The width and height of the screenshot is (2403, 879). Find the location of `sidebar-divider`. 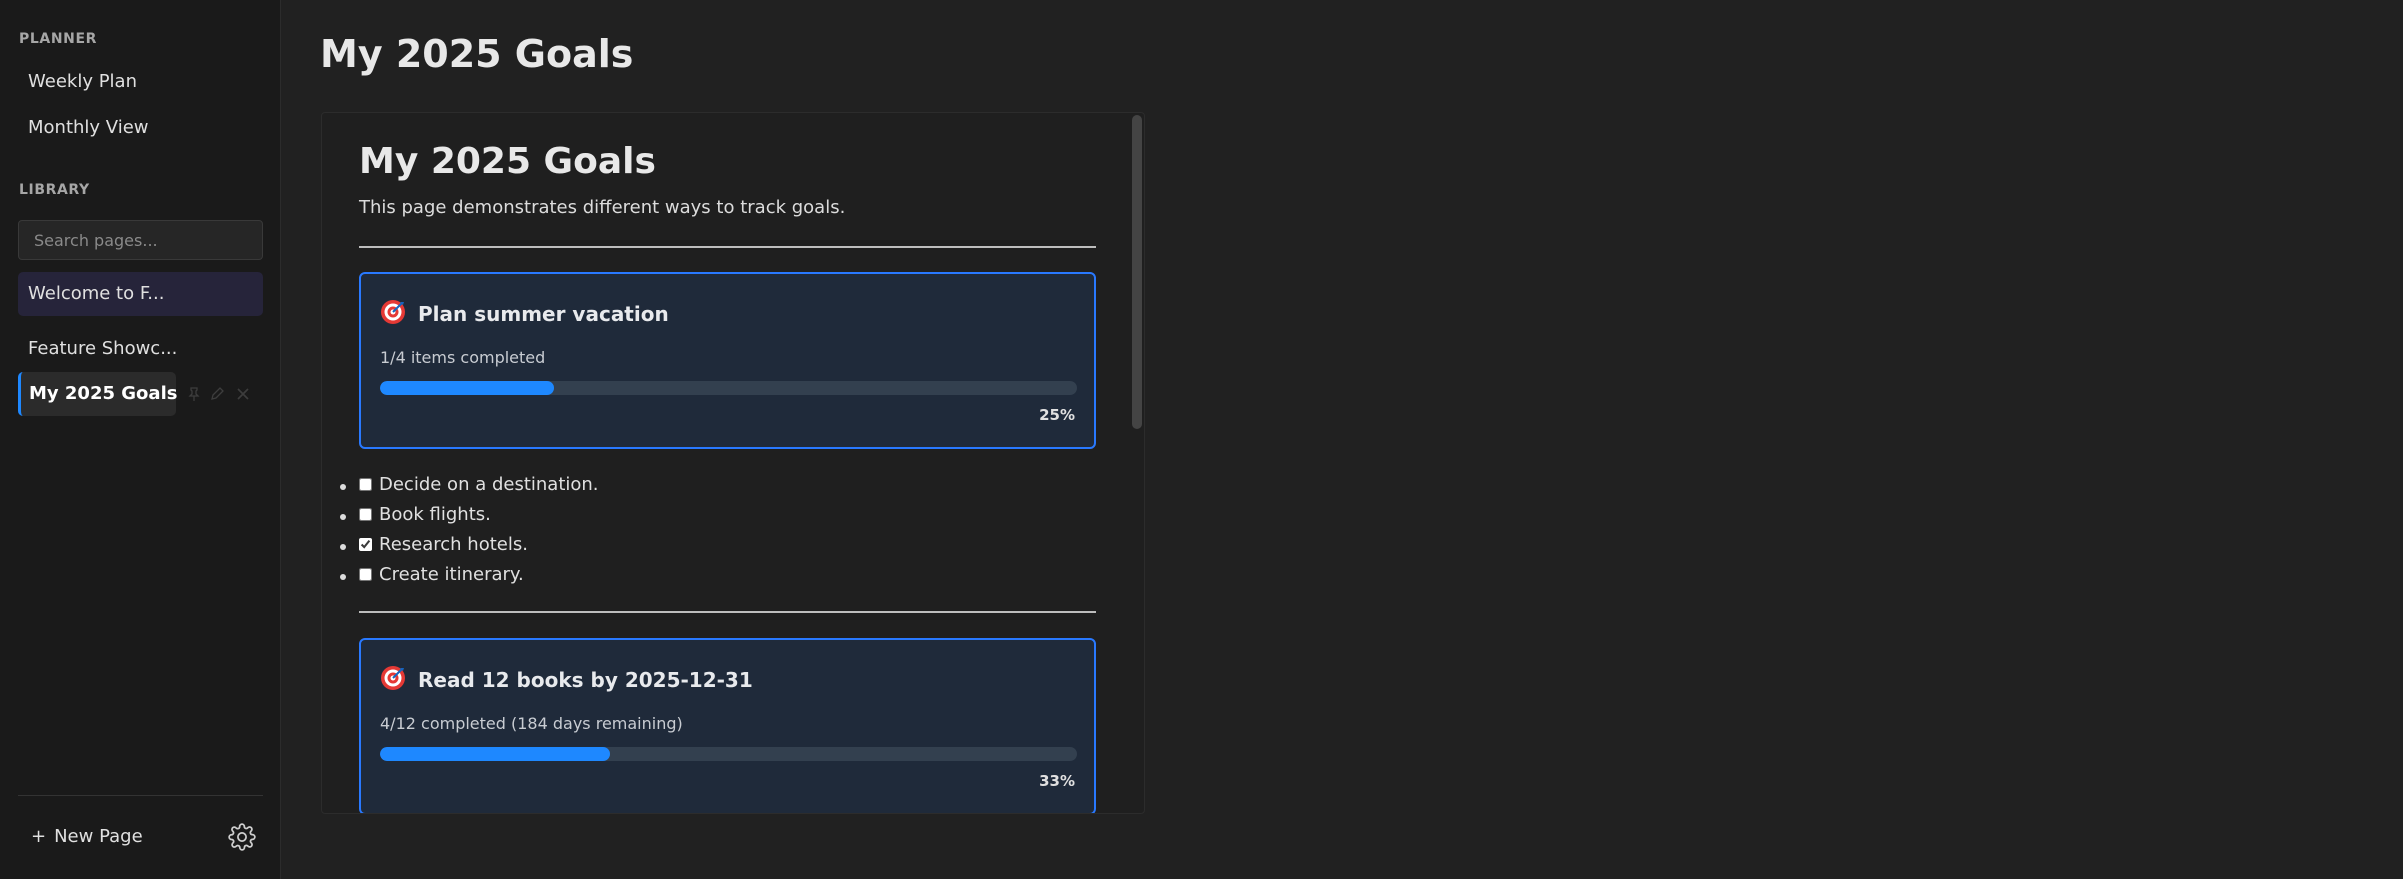

sidebar-divider is located at coordinates (140, 795).